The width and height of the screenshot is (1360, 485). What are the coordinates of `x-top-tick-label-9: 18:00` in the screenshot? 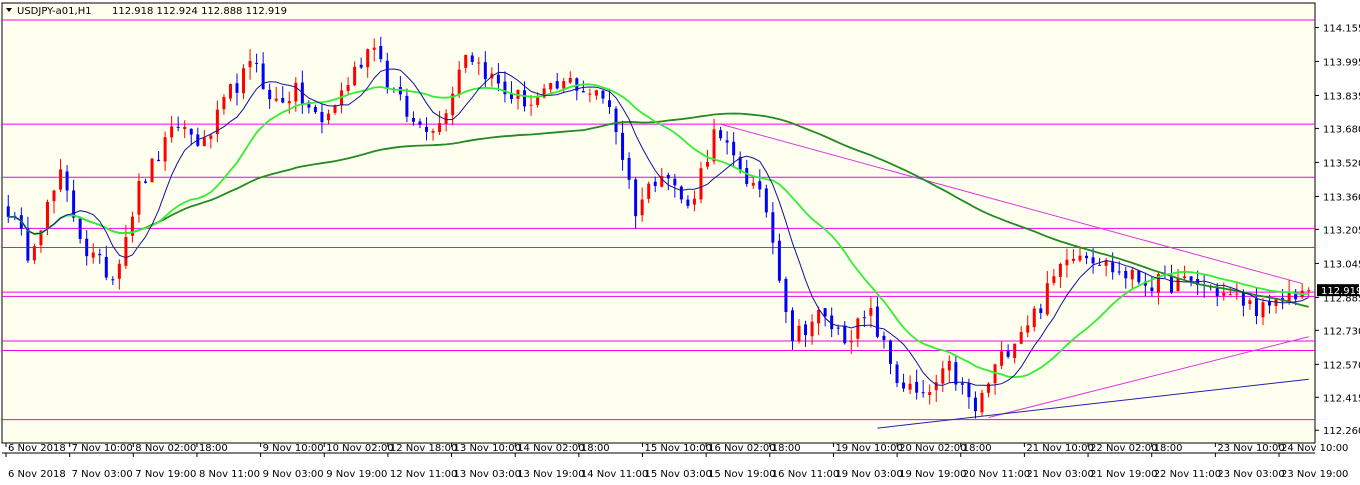 It's located at (595, 448).